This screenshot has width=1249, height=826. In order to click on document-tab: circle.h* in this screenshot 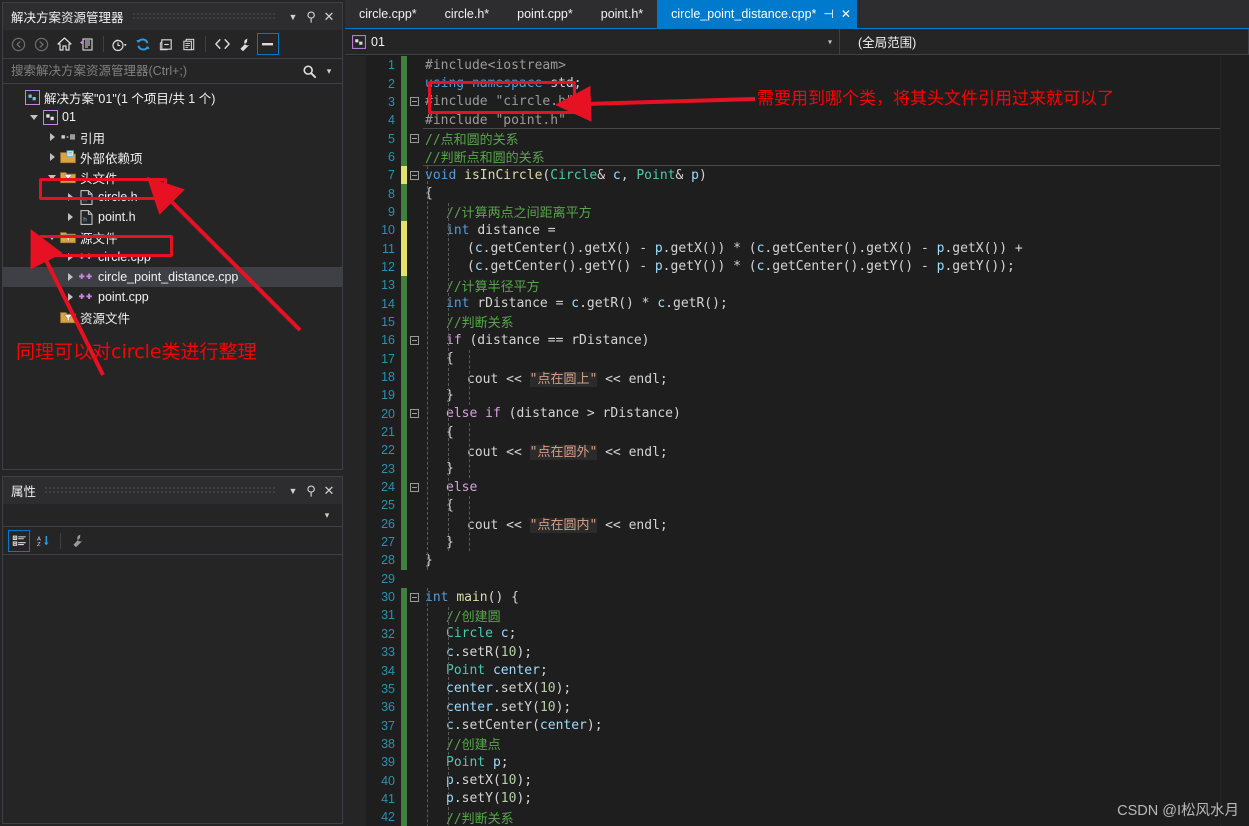, I will do `click(467, 14)`.